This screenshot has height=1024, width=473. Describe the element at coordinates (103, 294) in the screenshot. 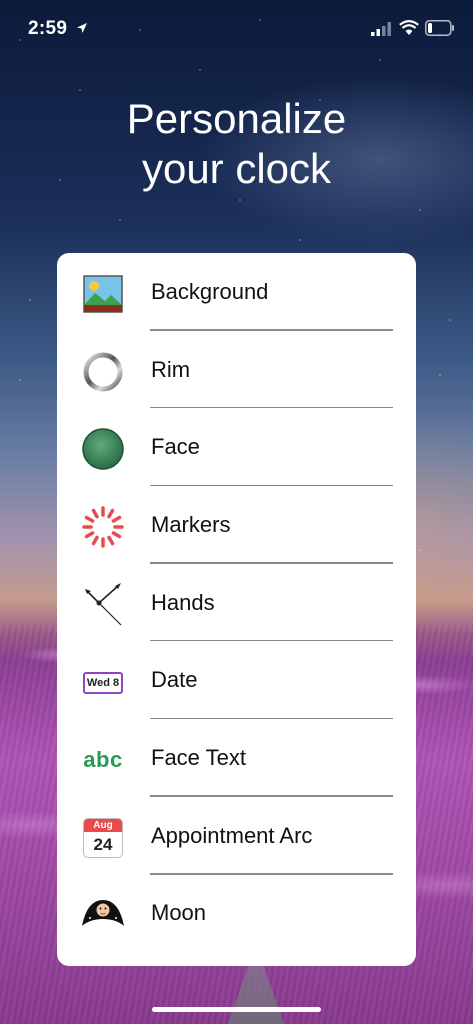

I see `picture-icon` at that location.